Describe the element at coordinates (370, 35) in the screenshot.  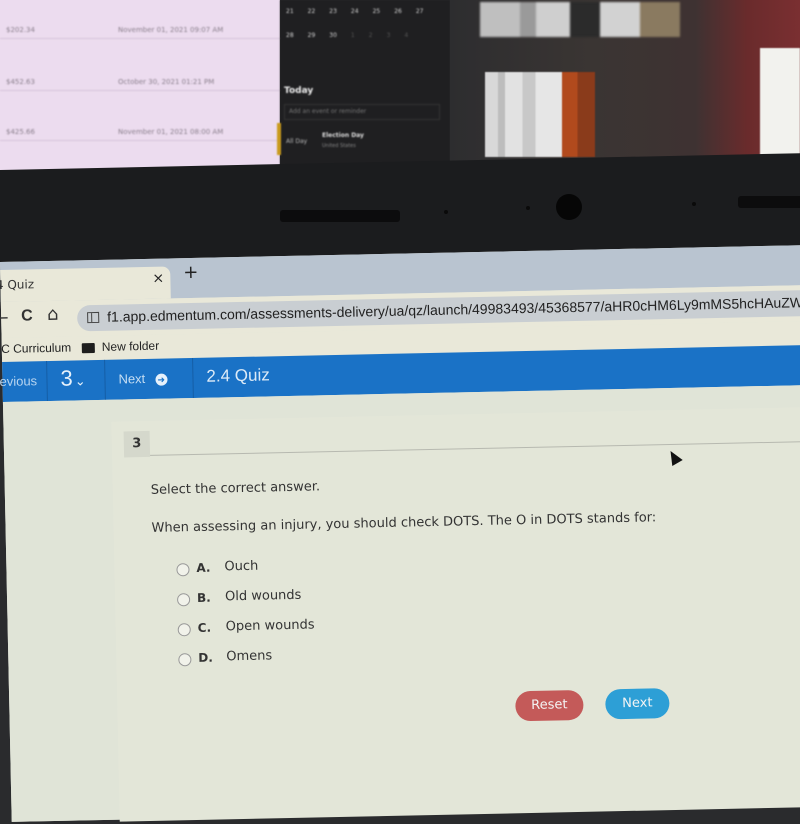
I see `calendar-day: 2` at that location.